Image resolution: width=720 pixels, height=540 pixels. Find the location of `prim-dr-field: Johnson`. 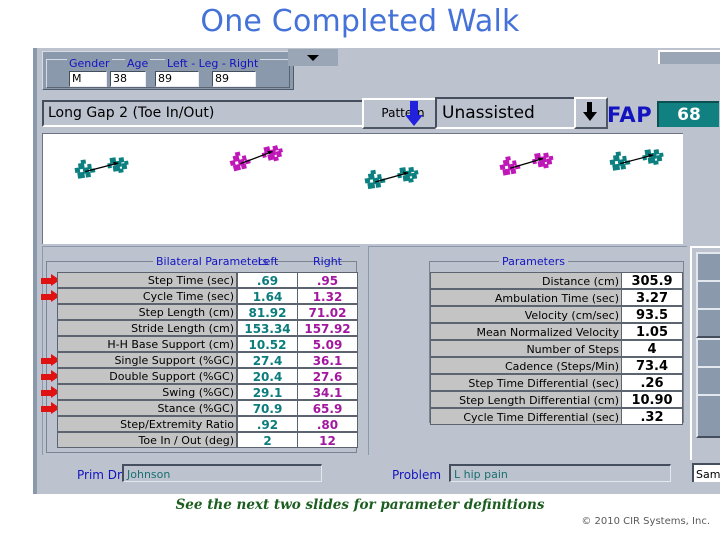

prim-dr-field: Johnson is located at coordinates (222, 473).